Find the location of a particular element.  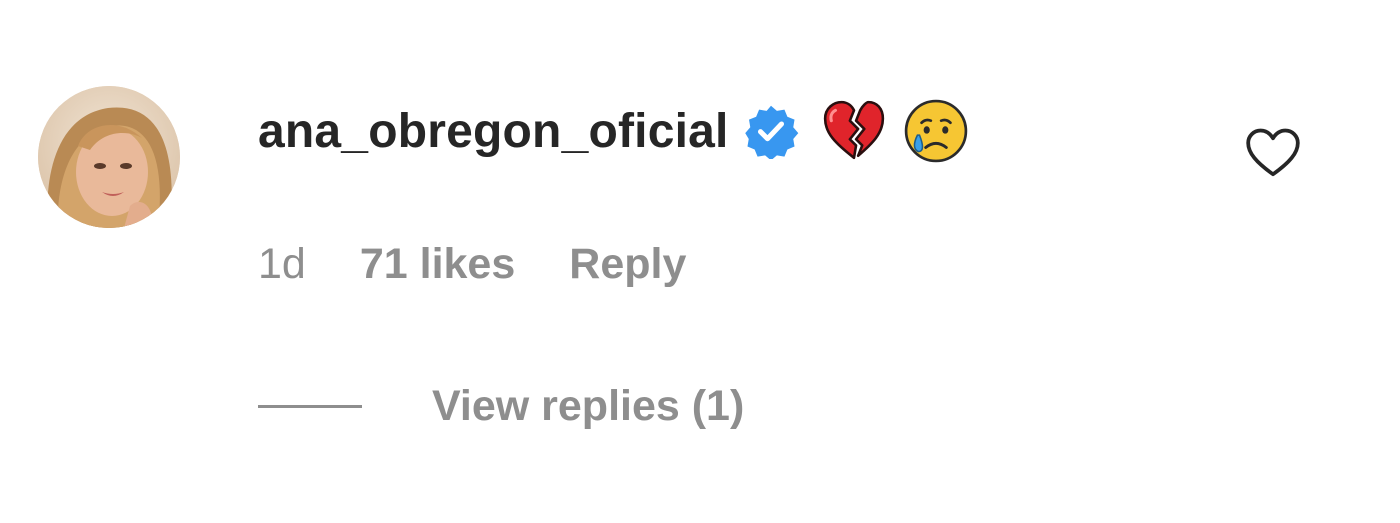

likes-count-button: 71 likes is located at coordinates (437, 264).